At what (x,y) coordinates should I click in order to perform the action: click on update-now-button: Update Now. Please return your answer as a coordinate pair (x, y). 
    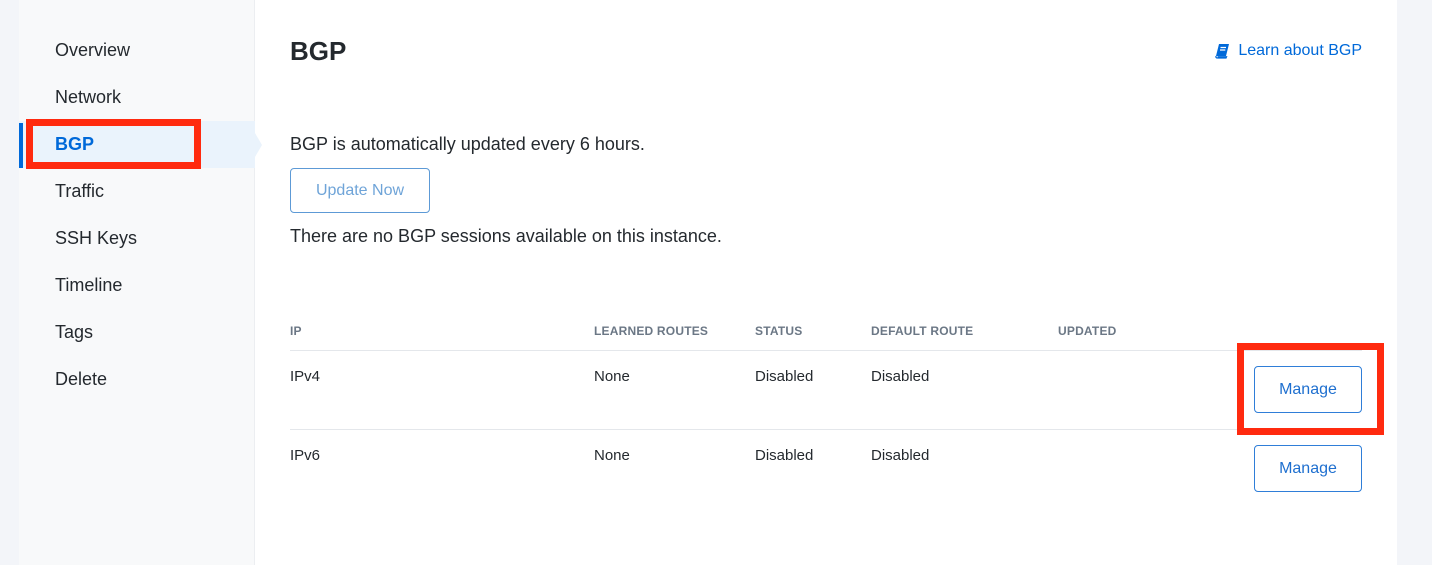
    Looking at the image, I should click on (360, 190).